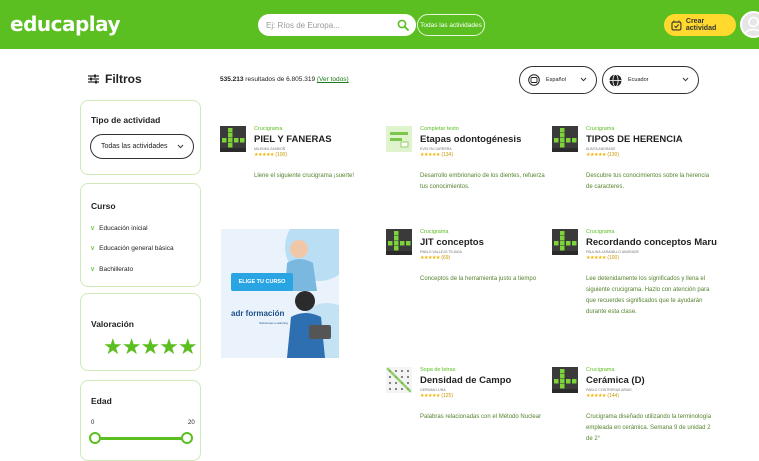 The height and width of the screenshot is (461, 759). Describe the element at coordinates (116, 269) in the screenshot. I see `course-item-label: Bachillerato` at that location.